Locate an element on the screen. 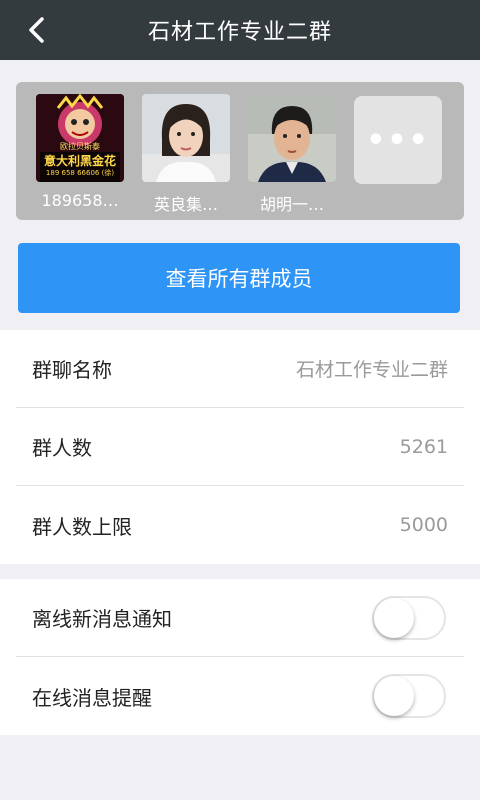 The height and width of the screenshot is (800, 480). chevron-left-icon is located at coordinates (36, 30).